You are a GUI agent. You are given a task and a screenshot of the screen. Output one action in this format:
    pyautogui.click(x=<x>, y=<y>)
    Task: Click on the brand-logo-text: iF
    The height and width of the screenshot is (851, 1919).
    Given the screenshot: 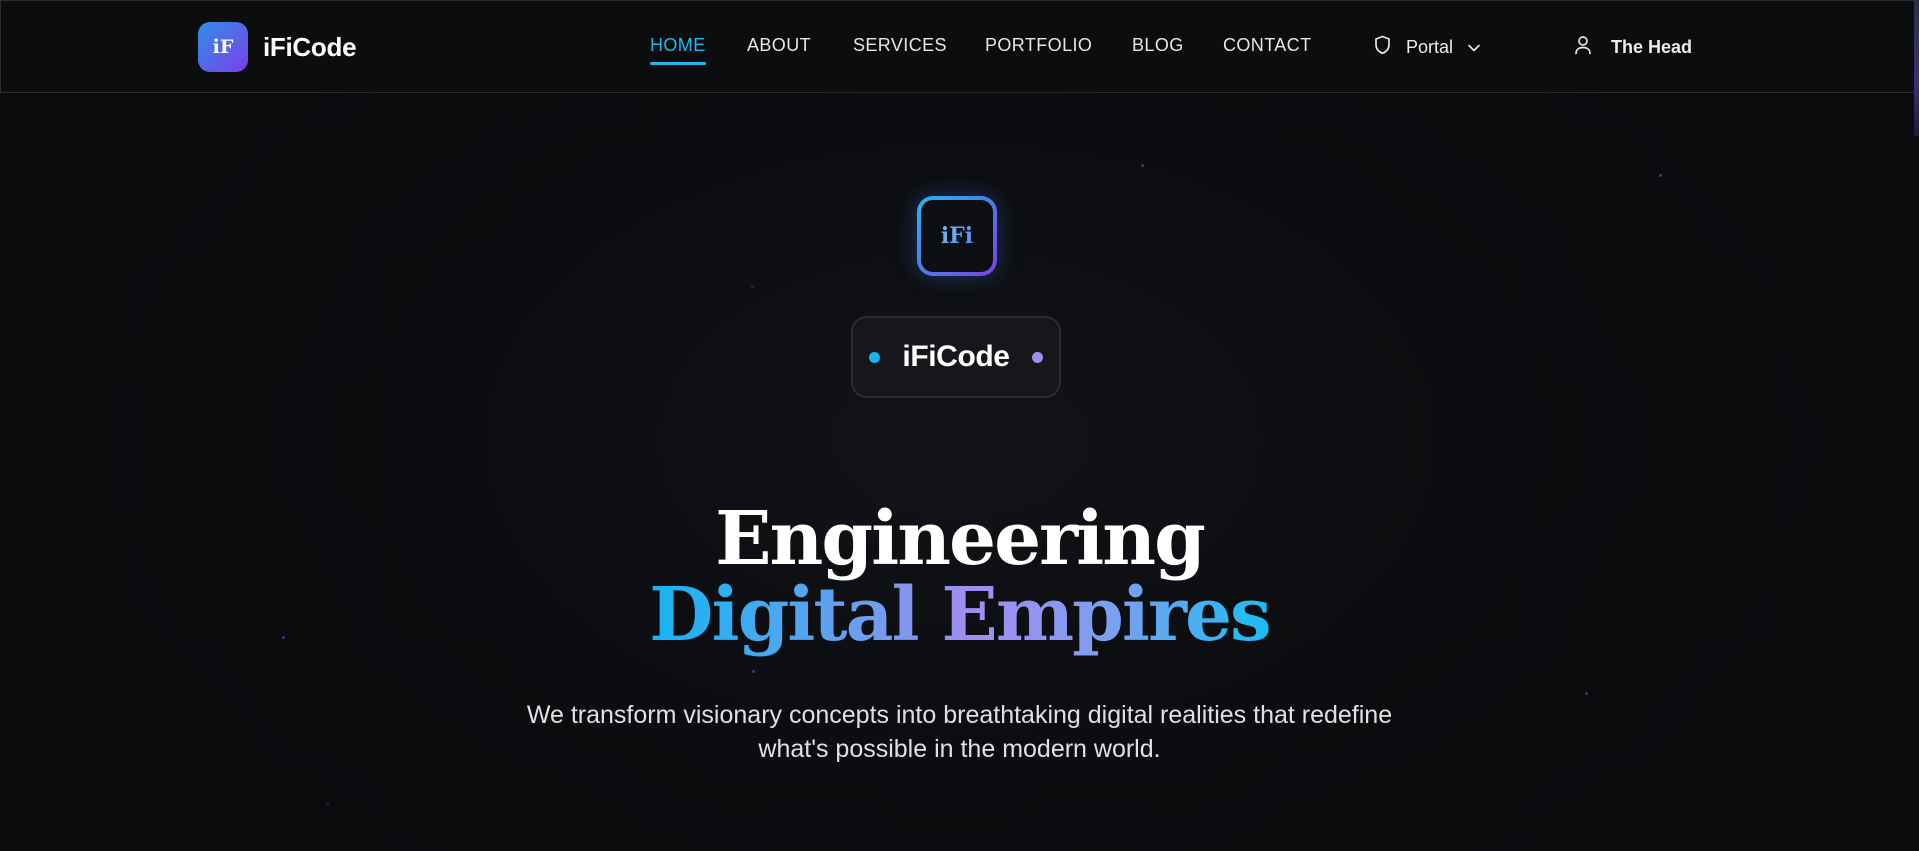 What is the action you would take?
    pyautogui.click(x=223, y=47)
    